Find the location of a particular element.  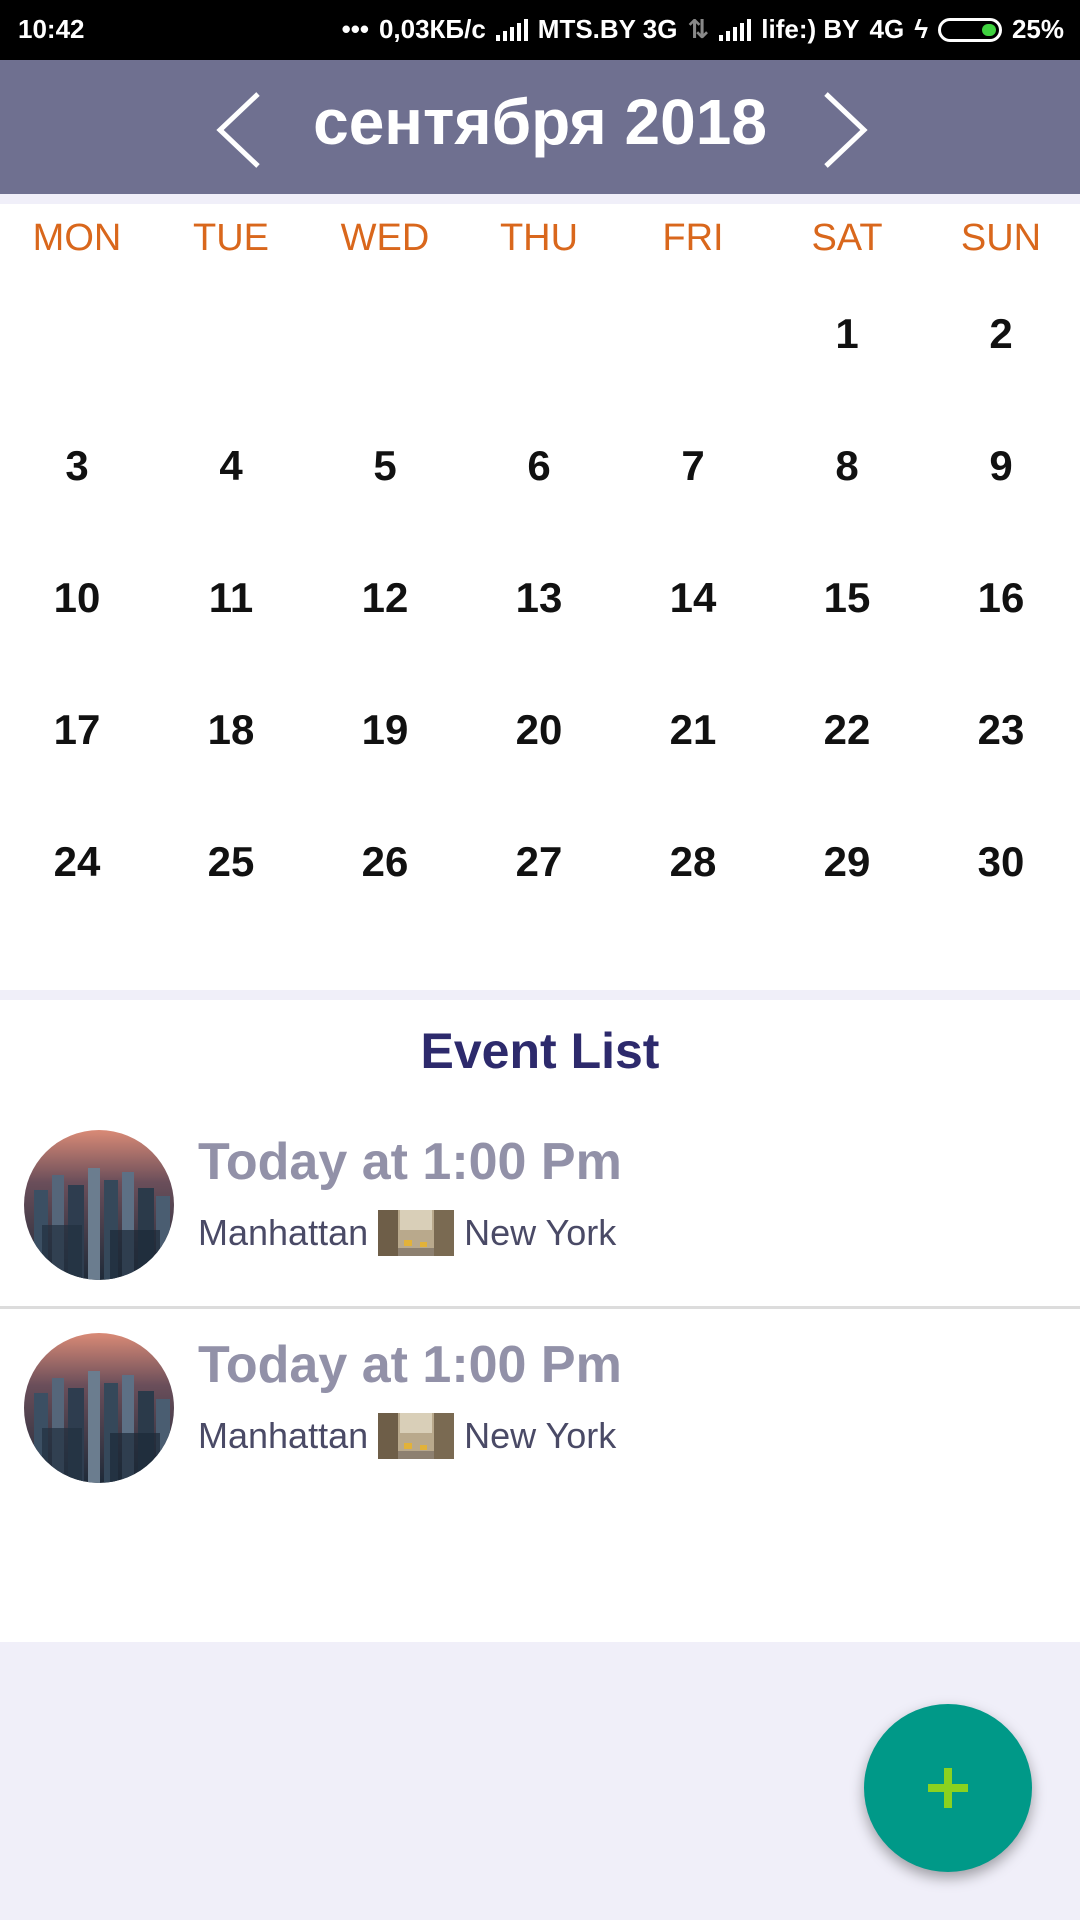

calendar-day: 13 is located at coordinates (539, 598).